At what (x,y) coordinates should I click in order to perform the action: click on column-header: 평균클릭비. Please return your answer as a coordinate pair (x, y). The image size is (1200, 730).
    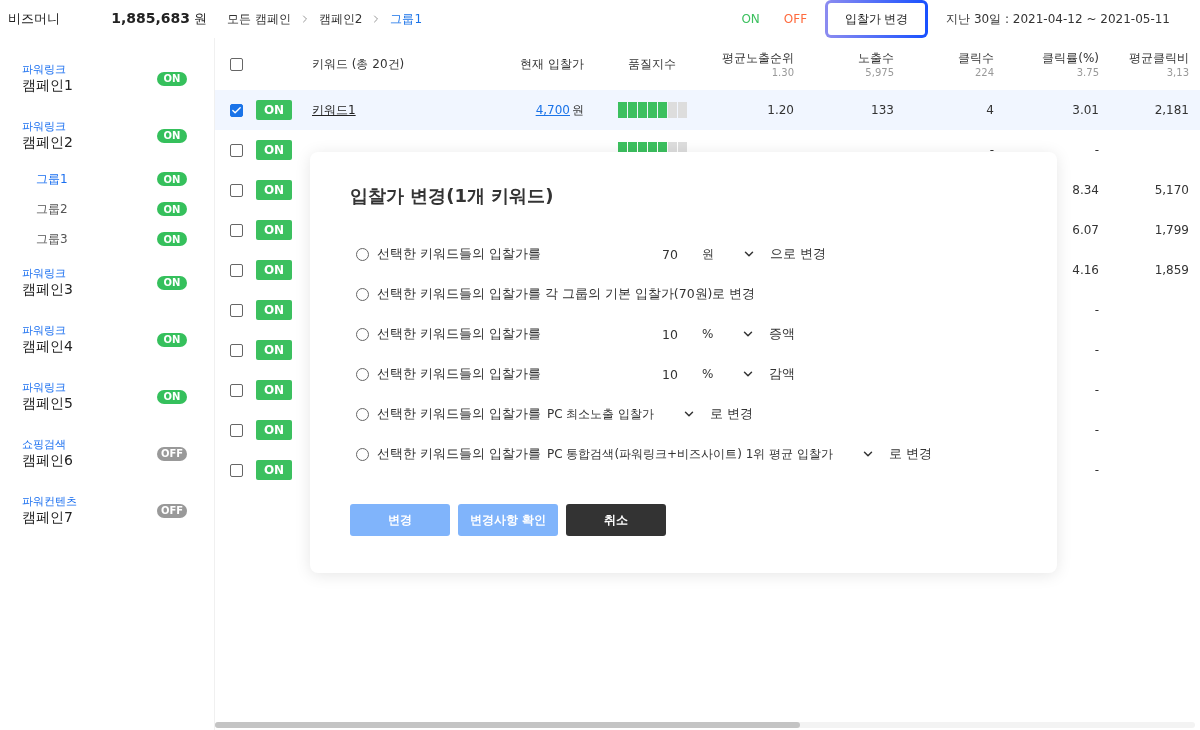
    Looking at the image, I should click on (1159, 58).